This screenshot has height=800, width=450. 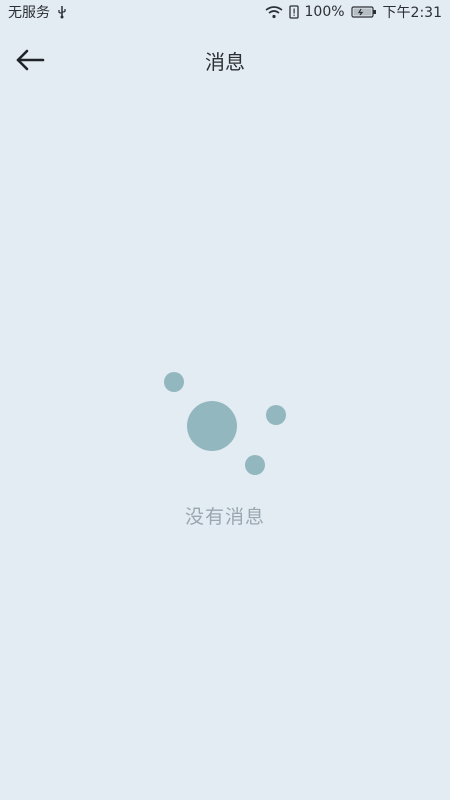 I want to click on empty-state-message: 没有消息, so click(x=224, y=517).